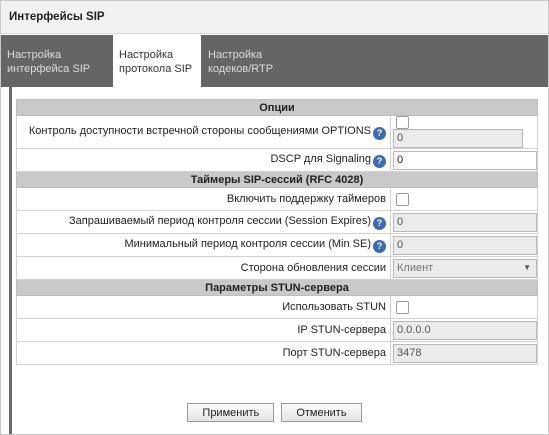 The image size is (549, 435). I want to click on options-interval-input: 0, so click(458, 138).